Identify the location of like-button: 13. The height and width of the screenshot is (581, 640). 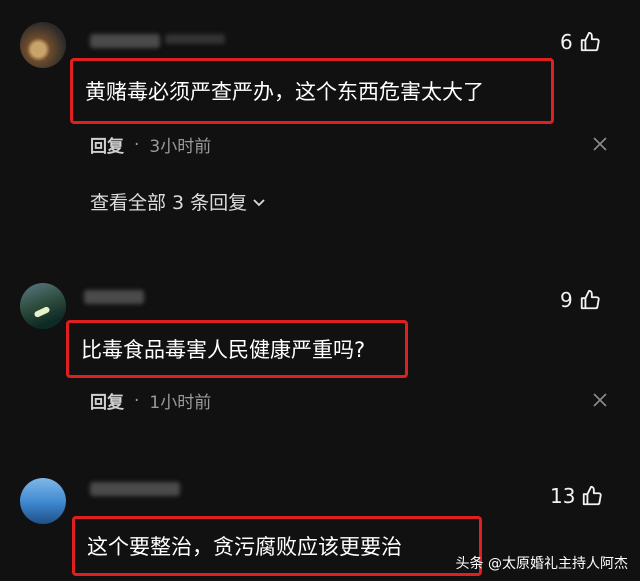
(576, 496).